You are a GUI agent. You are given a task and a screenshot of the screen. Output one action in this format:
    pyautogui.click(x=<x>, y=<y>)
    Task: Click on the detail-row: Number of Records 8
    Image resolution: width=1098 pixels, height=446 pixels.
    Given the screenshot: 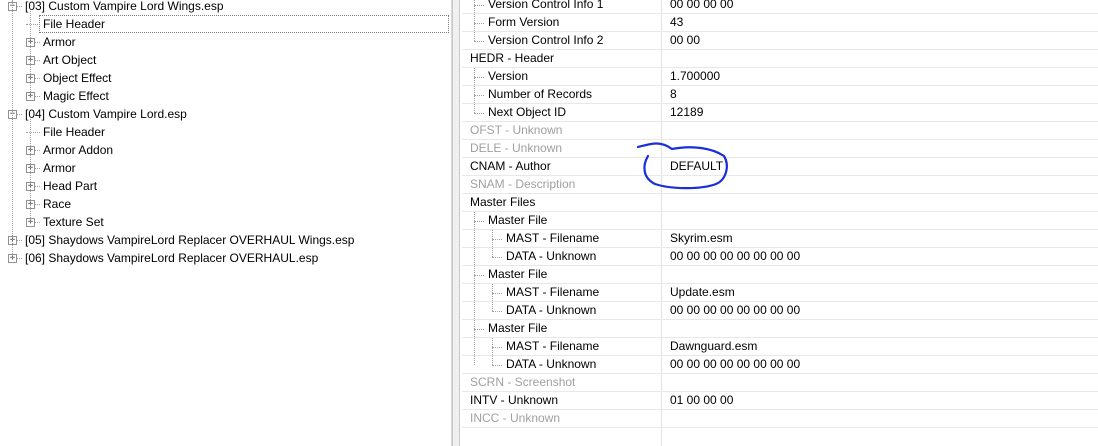 What is the action you would take?
    pyautogui.click(x=780, y=95)
    